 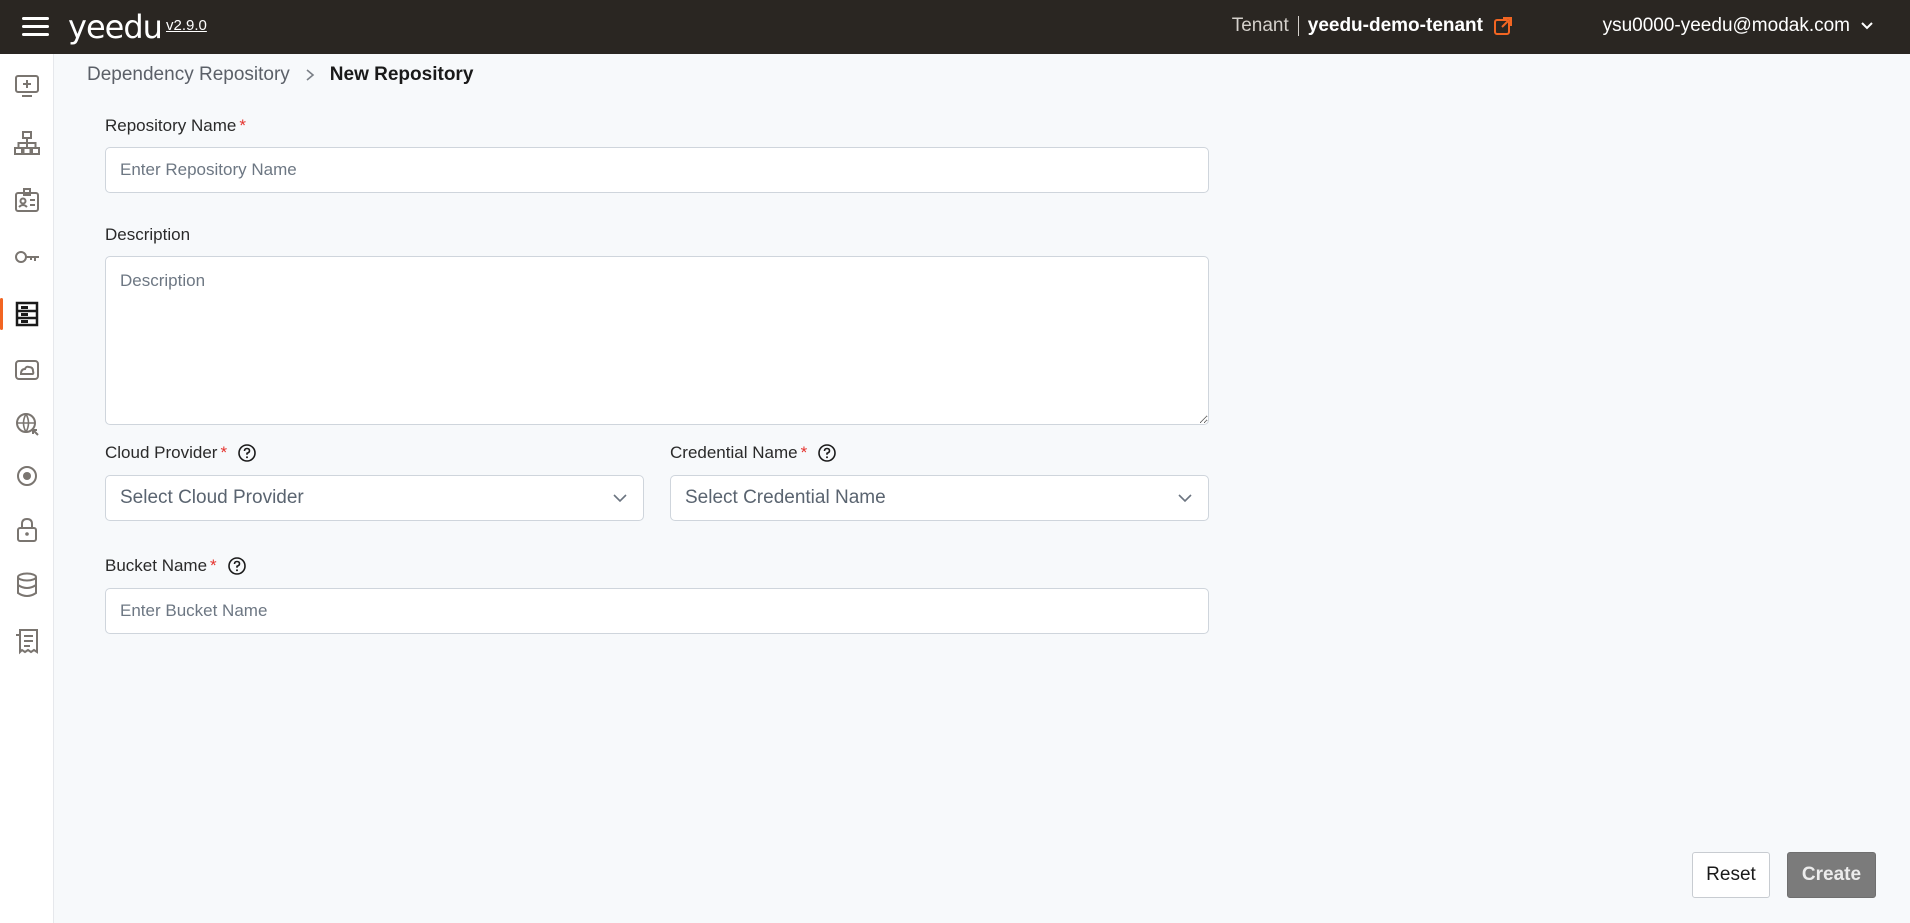 I want to click on sidebar-item-networks, so click(x=27, y=424).